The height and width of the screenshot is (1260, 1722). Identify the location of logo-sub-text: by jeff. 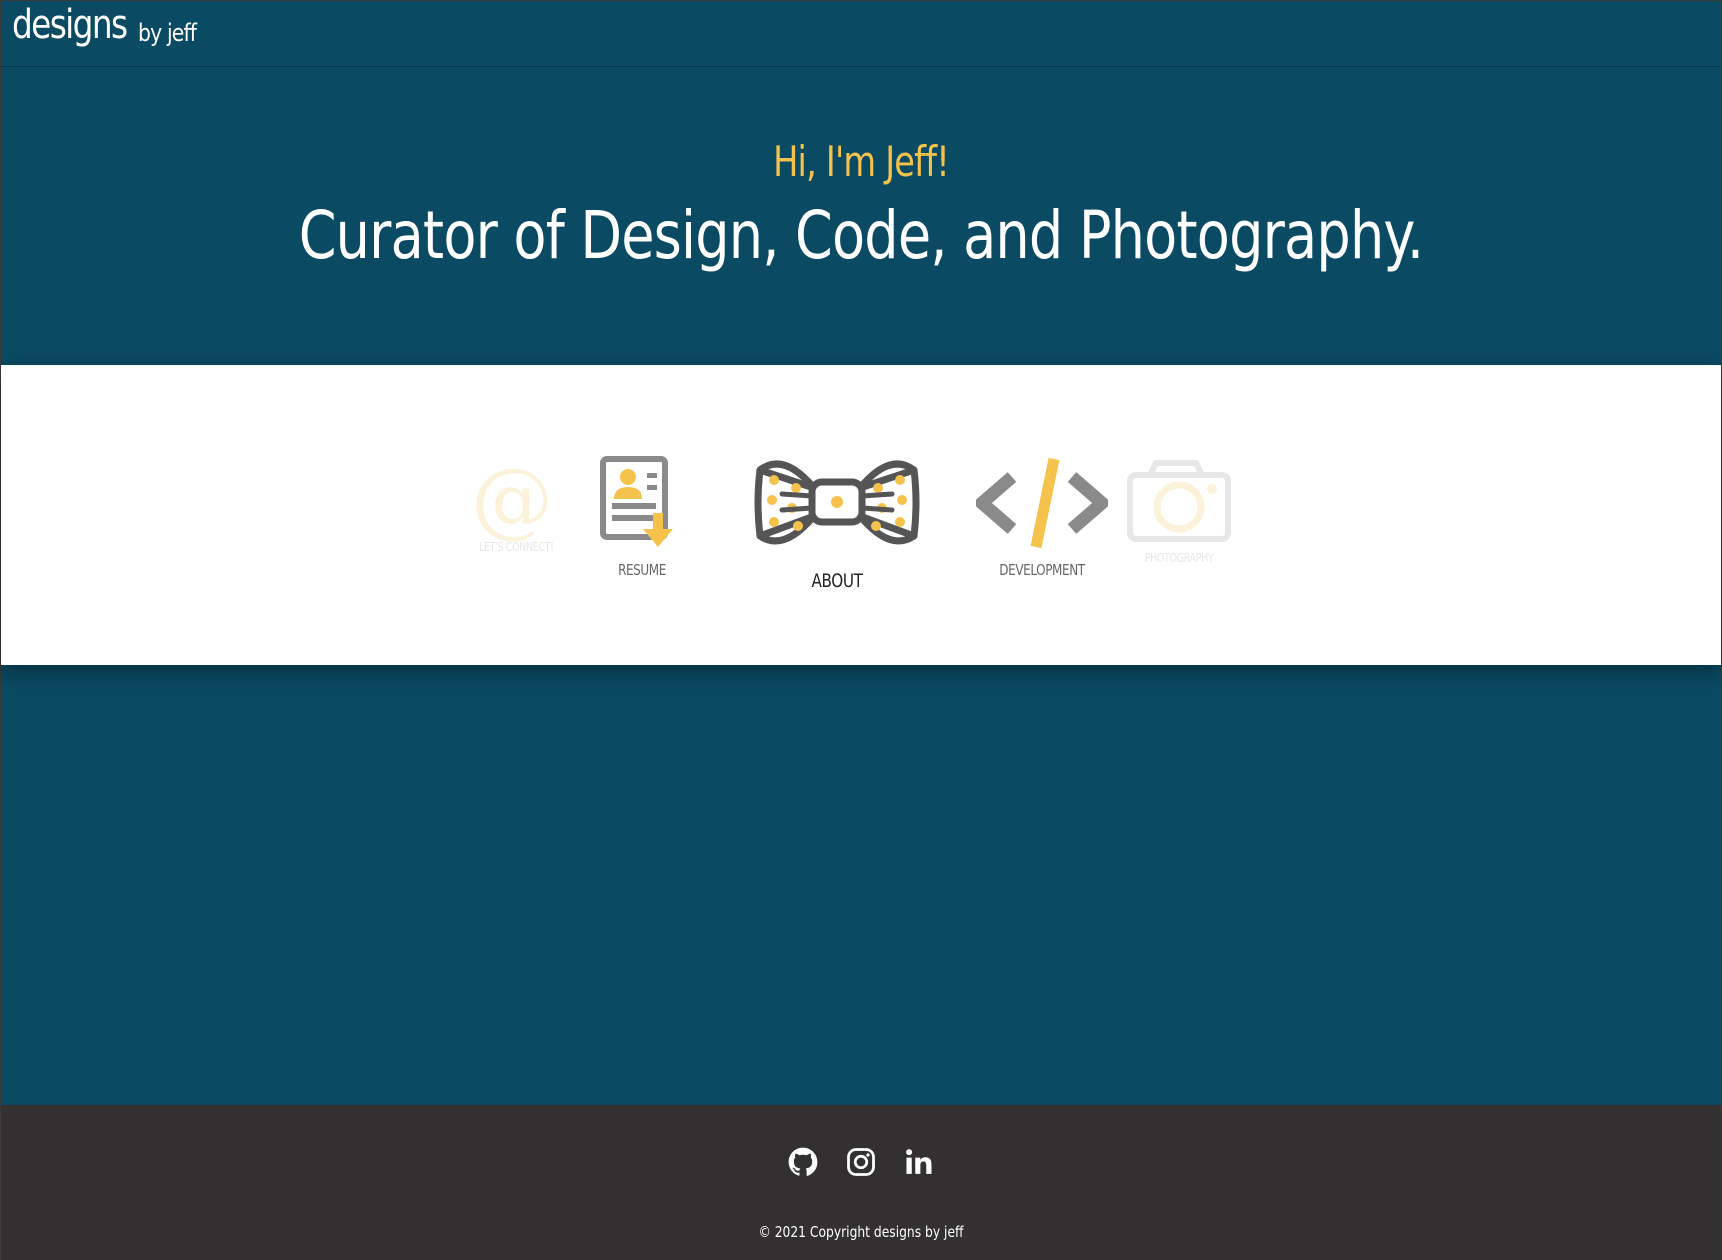
(167, 33).